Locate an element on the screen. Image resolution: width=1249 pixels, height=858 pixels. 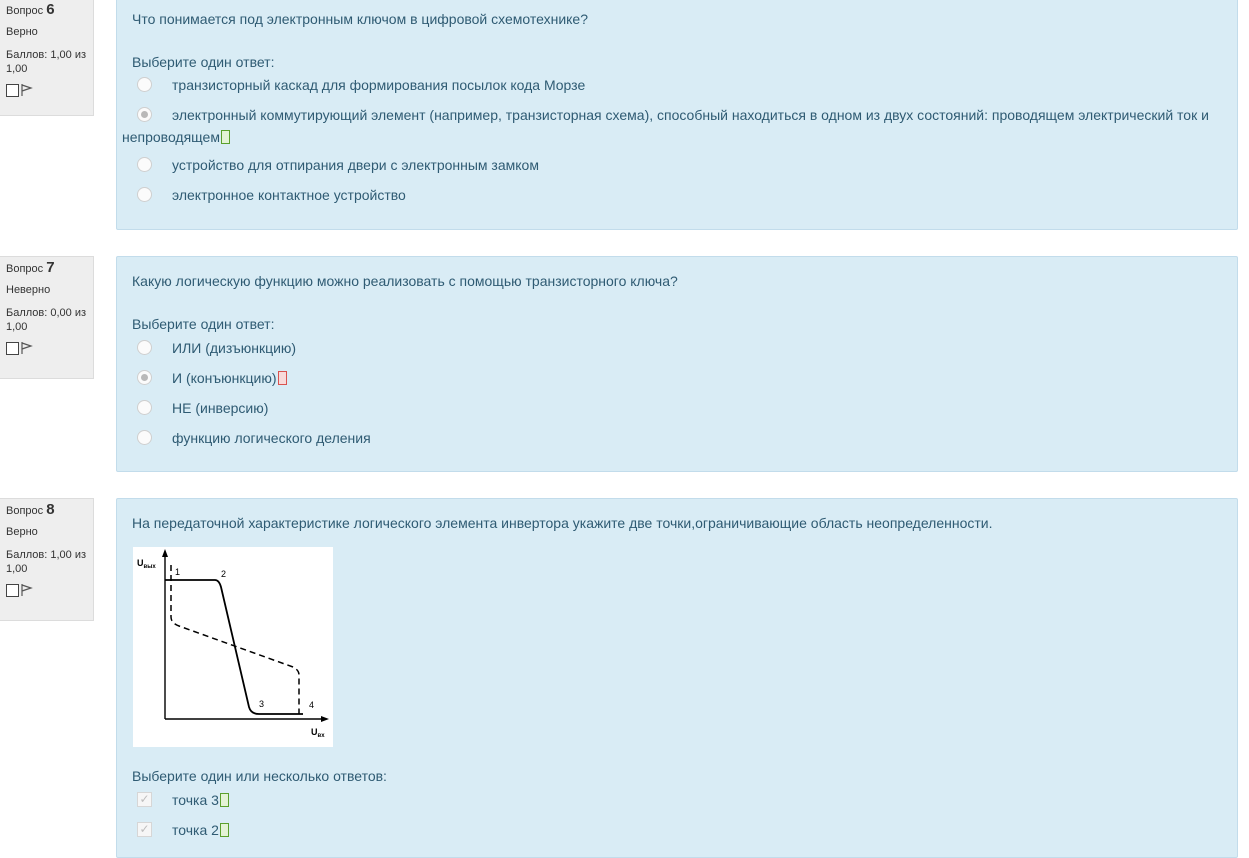
point-label-3: 3 is located at coordinates (261, 704).